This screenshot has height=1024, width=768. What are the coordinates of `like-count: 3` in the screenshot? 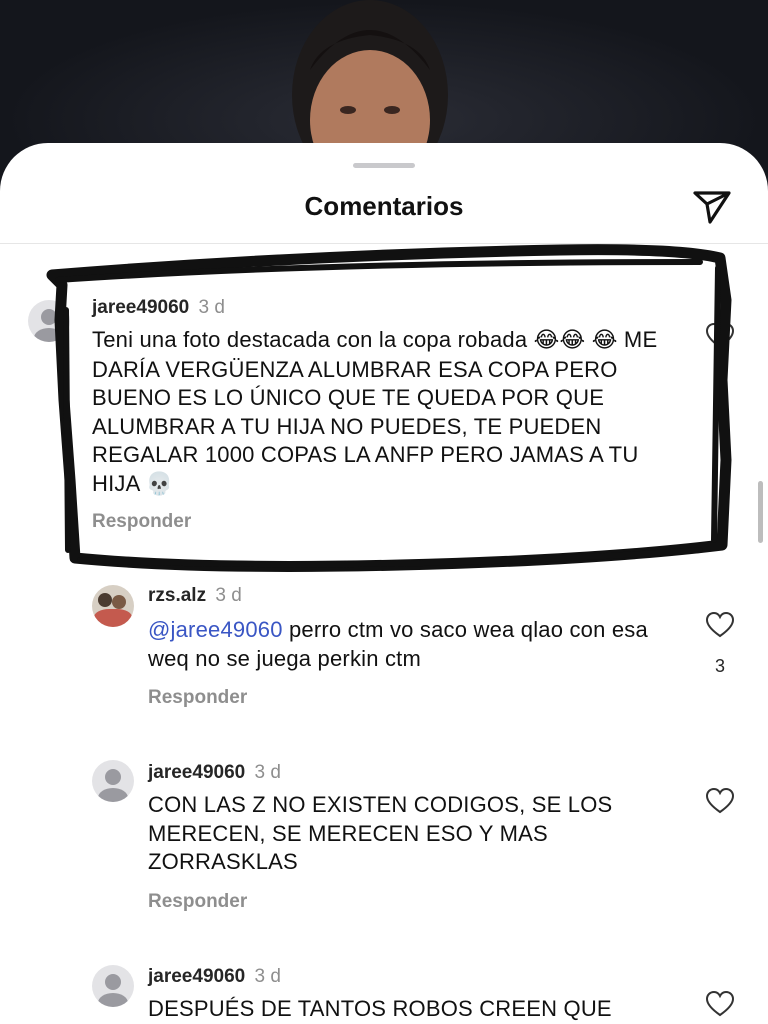 It's located at (719, 666).